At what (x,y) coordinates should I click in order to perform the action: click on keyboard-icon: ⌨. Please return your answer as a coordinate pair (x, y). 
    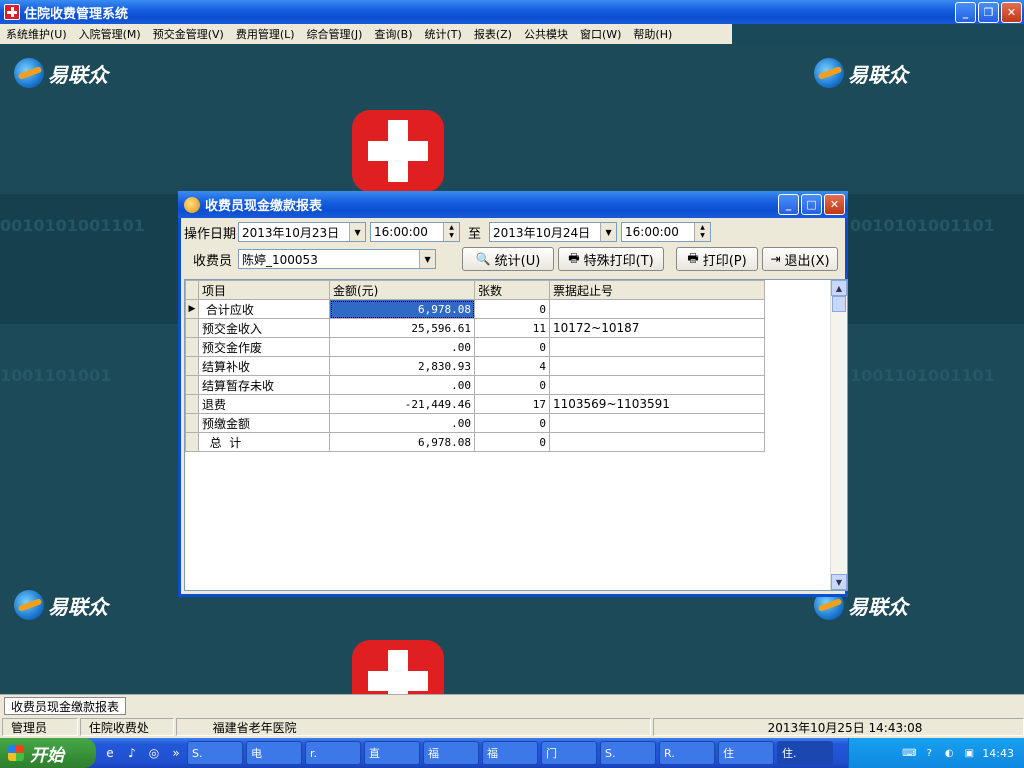
    Looking at the image, I should click on (909, 753).